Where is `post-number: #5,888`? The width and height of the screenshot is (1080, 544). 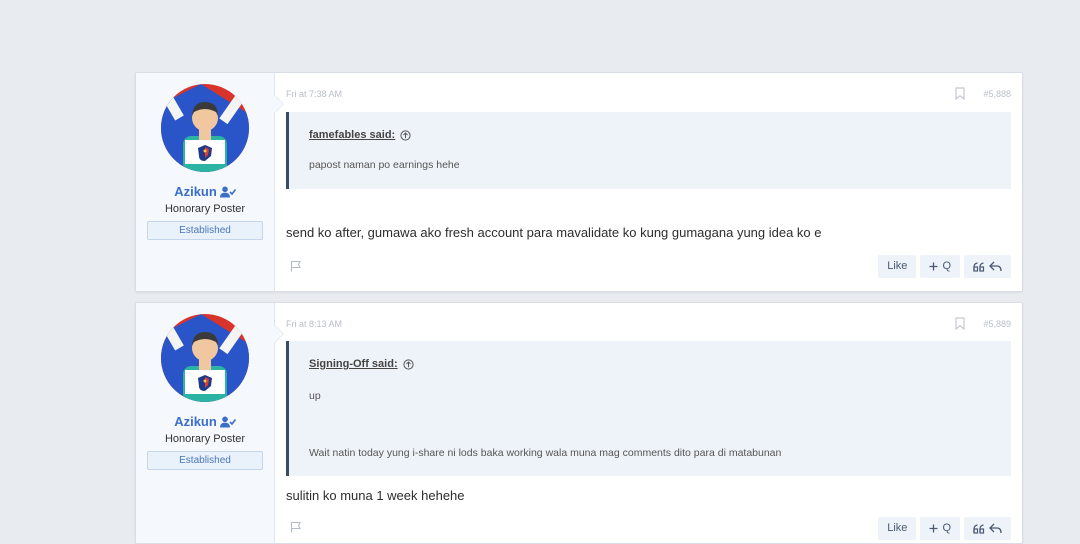
post-number: #5,888 is located at coordinates (997, 94).